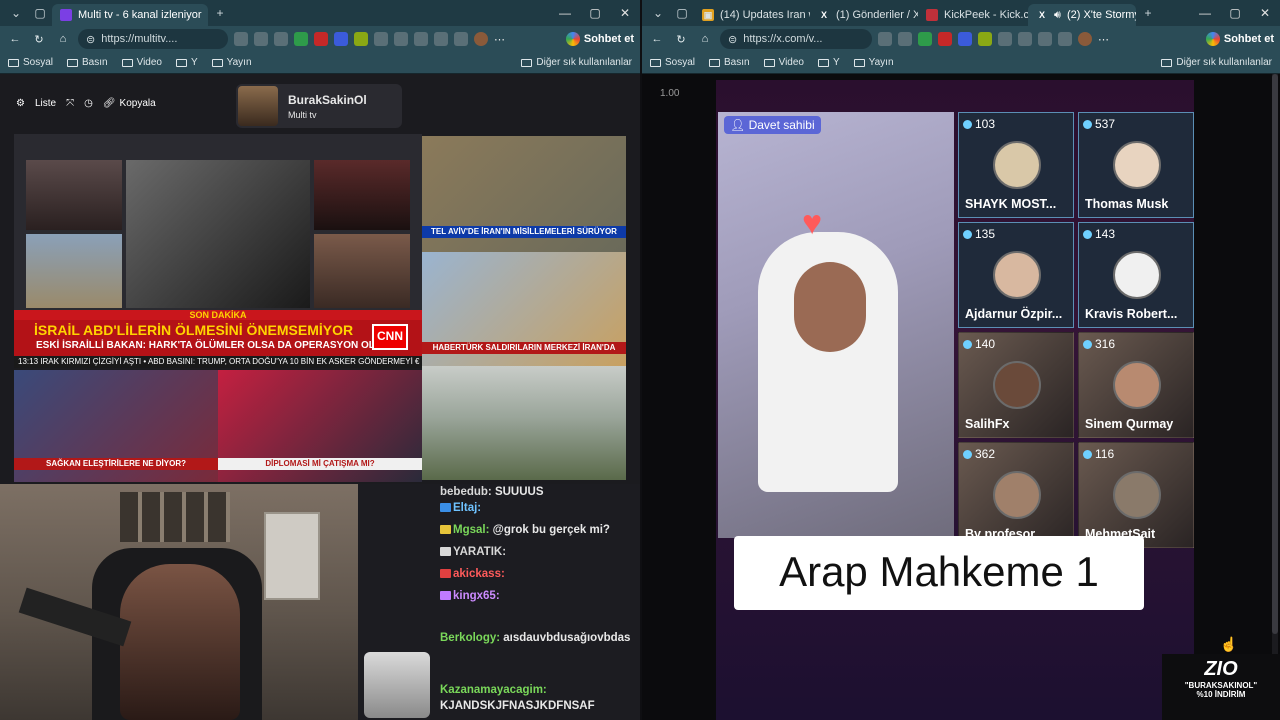 The image size is (1280, 720). Describe the element at coordinates (45, 103) in the screenshot. I see `list-button: Liste` at that location.